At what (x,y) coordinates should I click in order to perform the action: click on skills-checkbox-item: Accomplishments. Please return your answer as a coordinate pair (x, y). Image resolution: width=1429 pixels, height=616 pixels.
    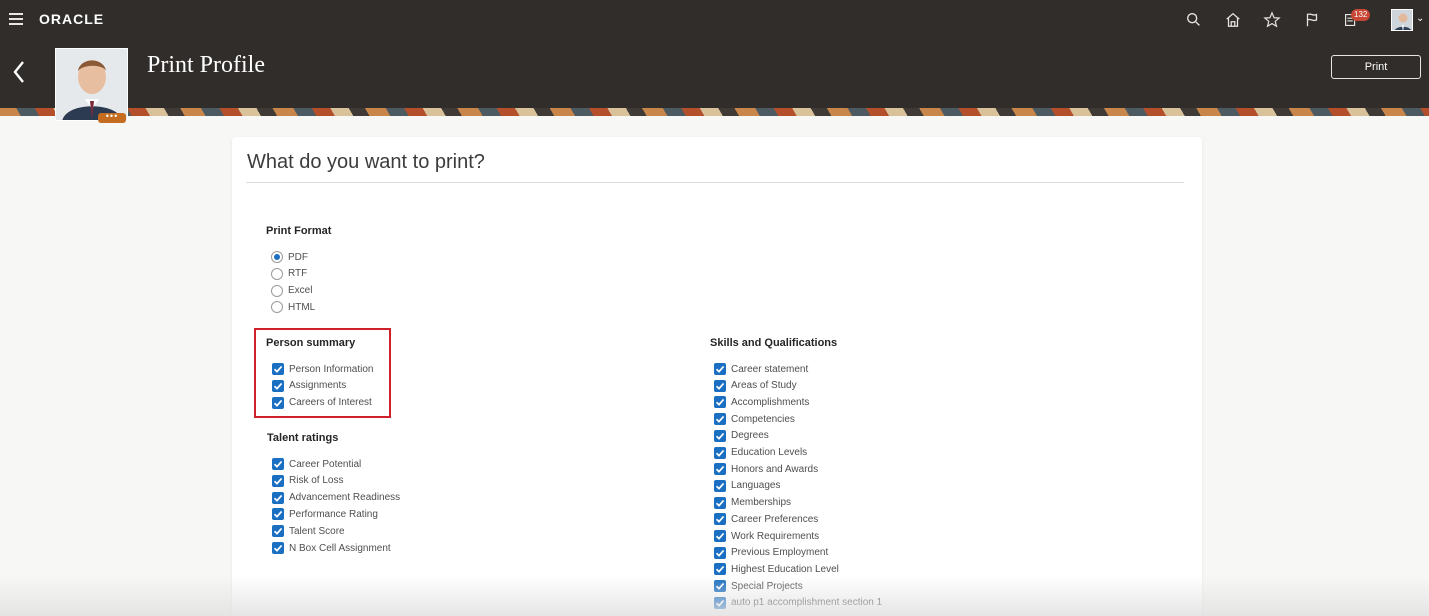
    Looking at the image, I should click on (761, 402).